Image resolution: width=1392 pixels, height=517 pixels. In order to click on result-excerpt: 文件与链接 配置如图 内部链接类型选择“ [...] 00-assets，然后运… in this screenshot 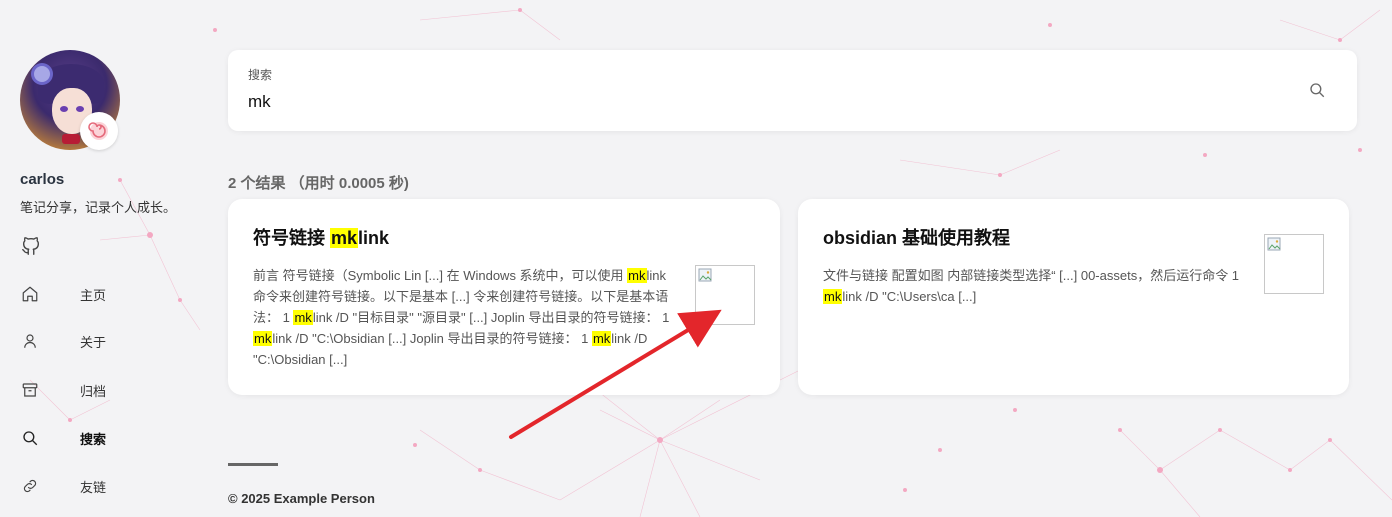, I will do `click(1031, 286)`.